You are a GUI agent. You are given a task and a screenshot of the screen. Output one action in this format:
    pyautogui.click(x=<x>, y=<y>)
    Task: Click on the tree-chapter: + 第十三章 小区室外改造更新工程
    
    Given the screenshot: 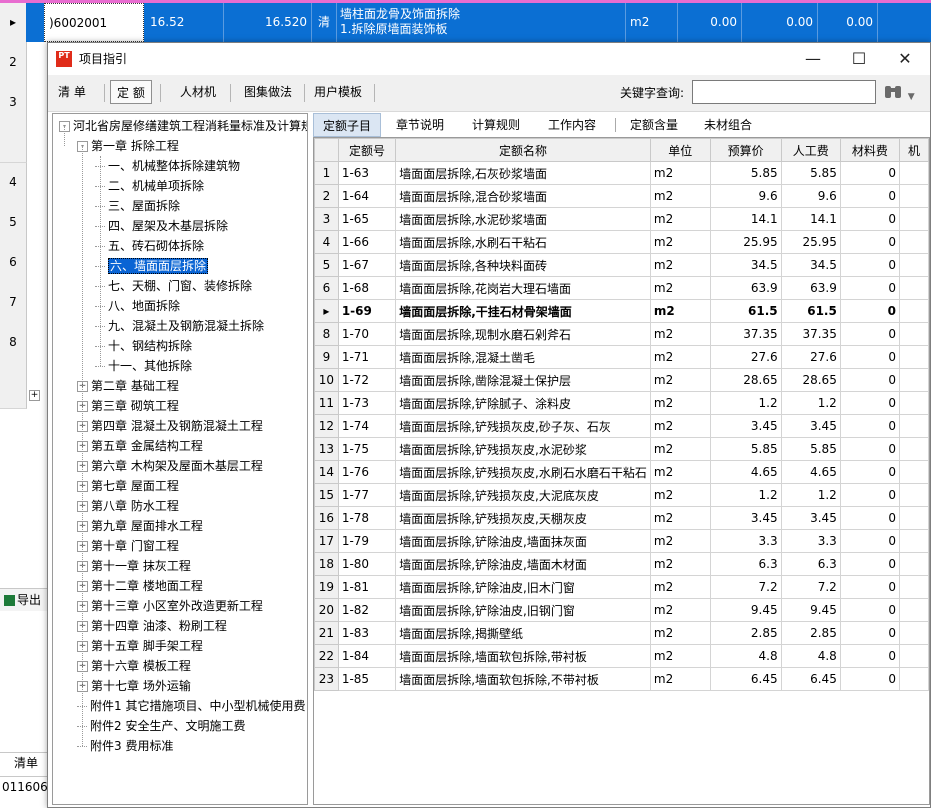 What is the action you would take?
    pyautogui.click(x=170, y=606)
    